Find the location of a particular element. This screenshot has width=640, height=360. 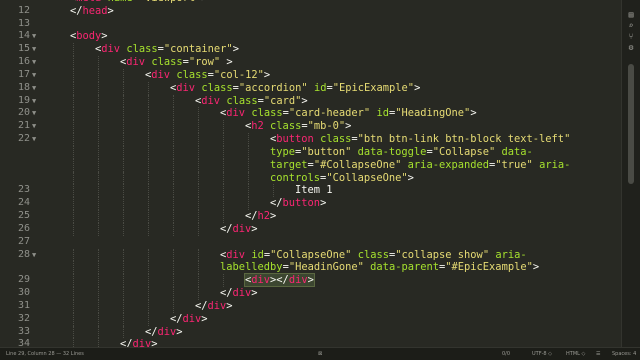

files-icon: ▤ is located at coordinates (631, 15).